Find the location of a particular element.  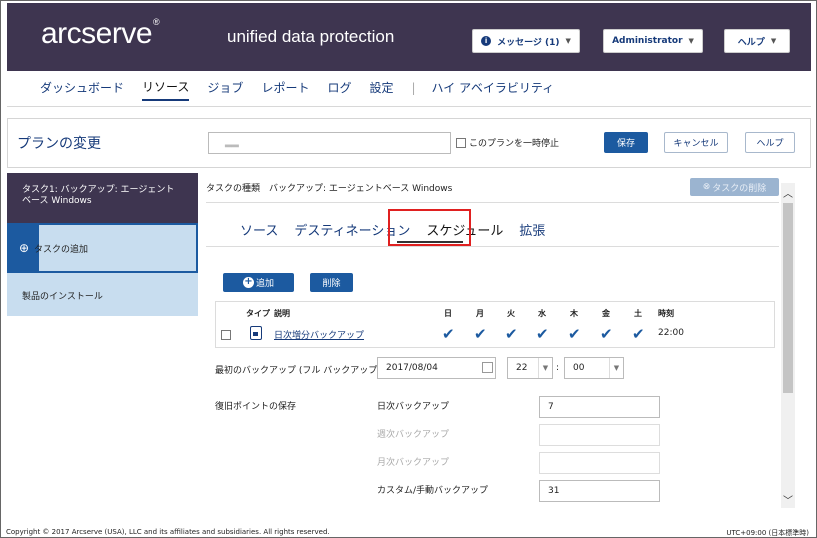

add-schedule-button: + 追加 is located at coordinates (258, 282).